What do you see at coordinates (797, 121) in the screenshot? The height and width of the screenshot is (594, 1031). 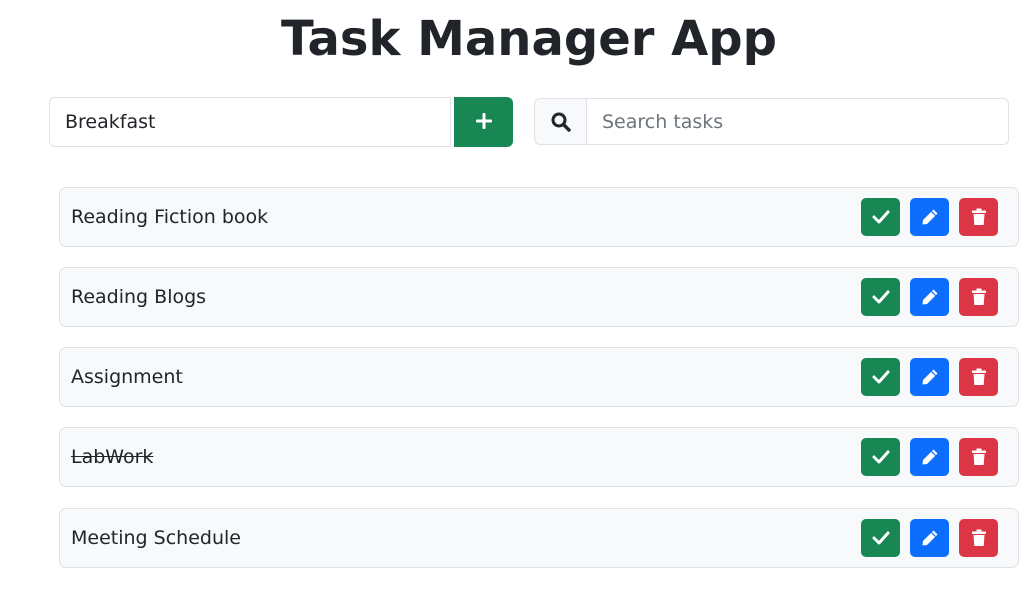 I see `search-input` at bounding box center [797, 121].